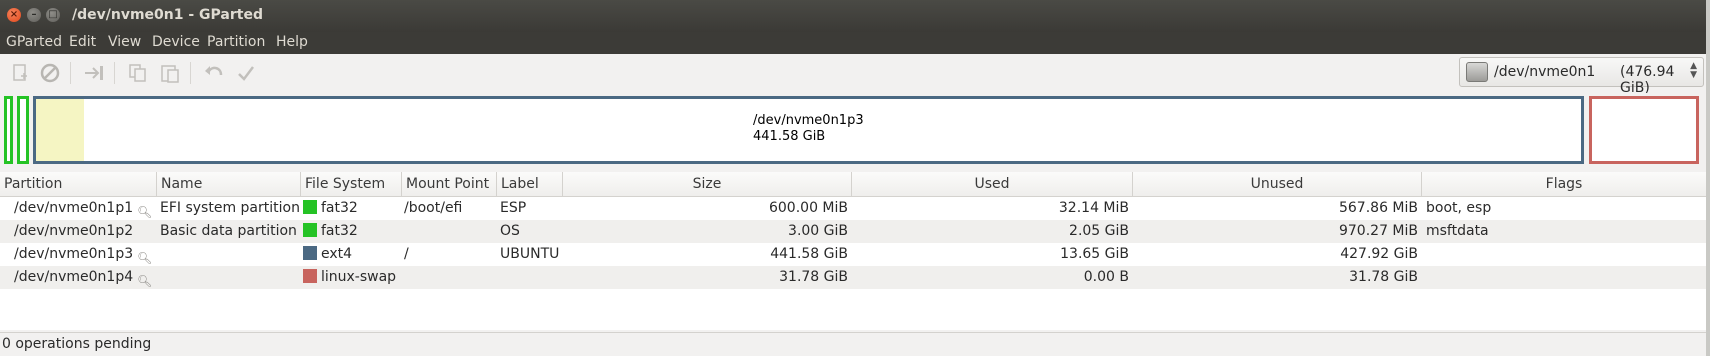 Image resolution: width=1710 pixels, height=356 pixels. Describe the element at coordinates (176, 42) in the screenshot. I see `menu-device: Device` at that location.